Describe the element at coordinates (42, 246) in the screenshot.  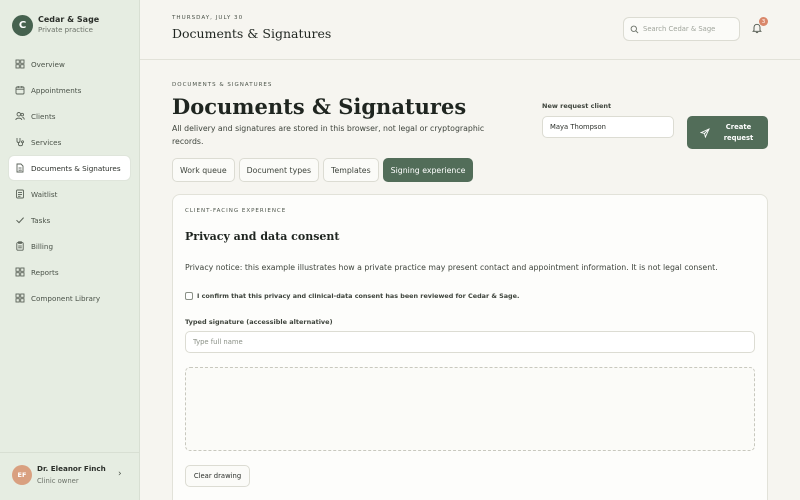
I see `sidebar-item-label: Billing` at that location.